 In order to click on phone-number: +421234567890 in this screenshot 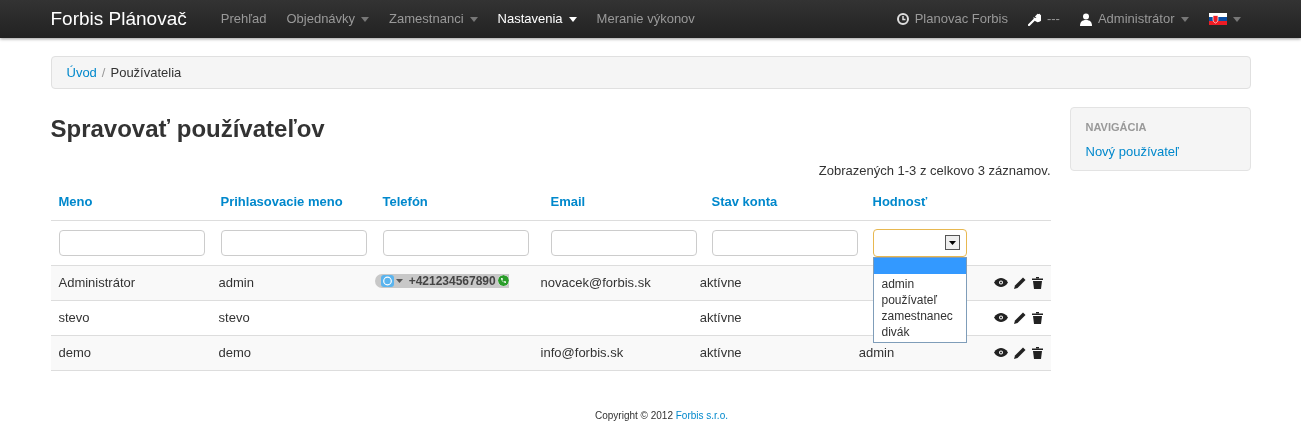, I will do `click(452, 281)`.